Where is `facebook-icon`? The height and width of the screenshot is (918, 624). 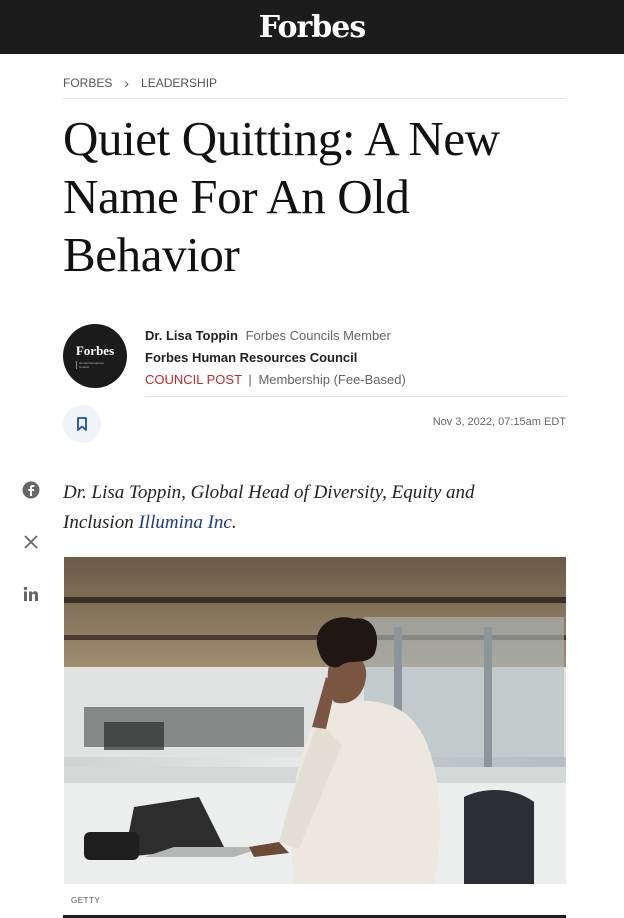
facebook-icon is located at coordinates (31, 490).